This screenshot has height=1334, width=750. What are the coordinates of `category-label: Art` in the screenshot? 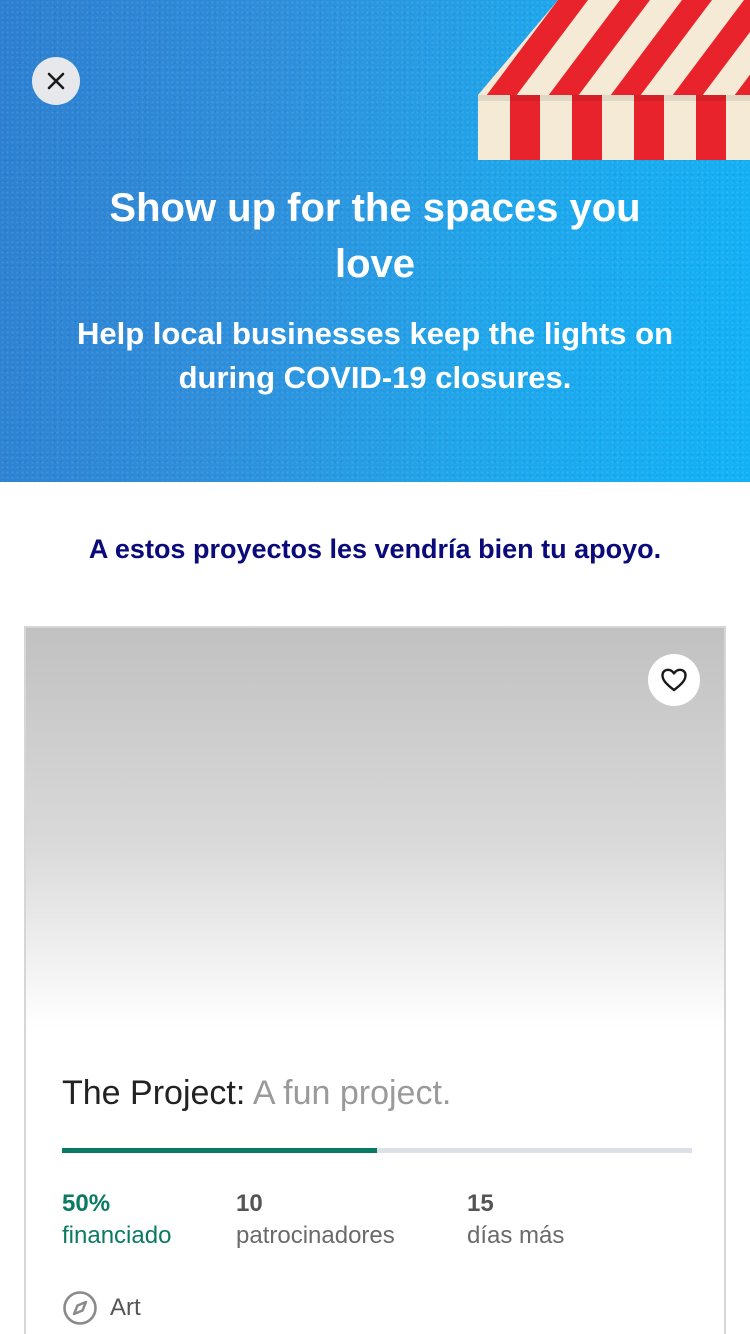 It's located at (125, 1307).